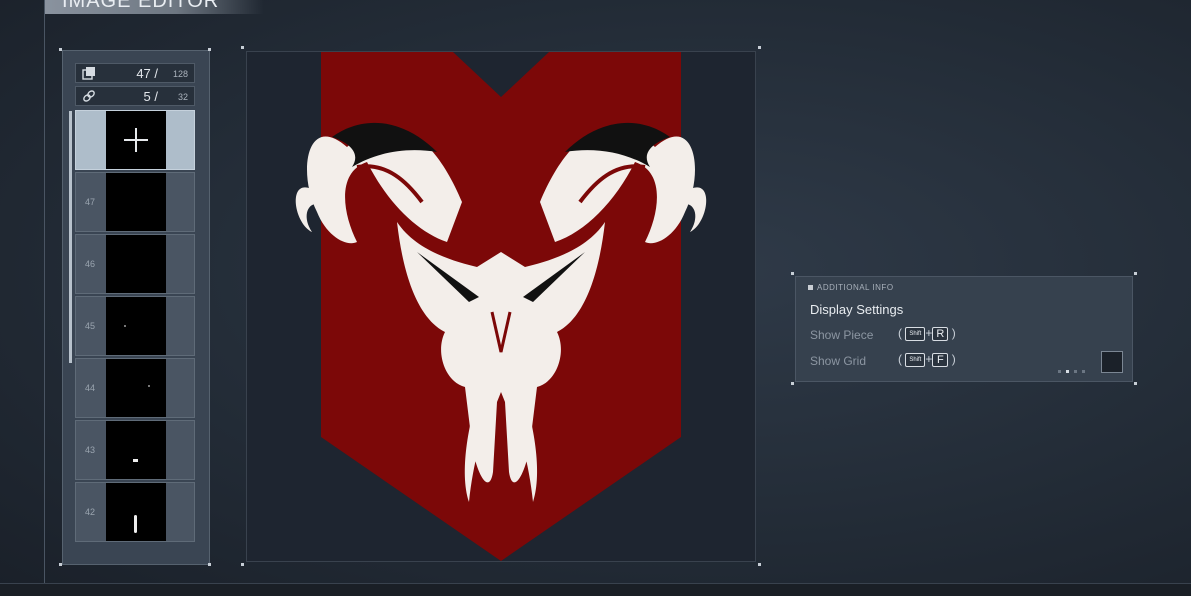 The width and height of the screenshot is (1191, 596). What do you see at coordinates (90, 202) in the screenshot?
I see `layer-number: 47` at bounding box center [90, 202].